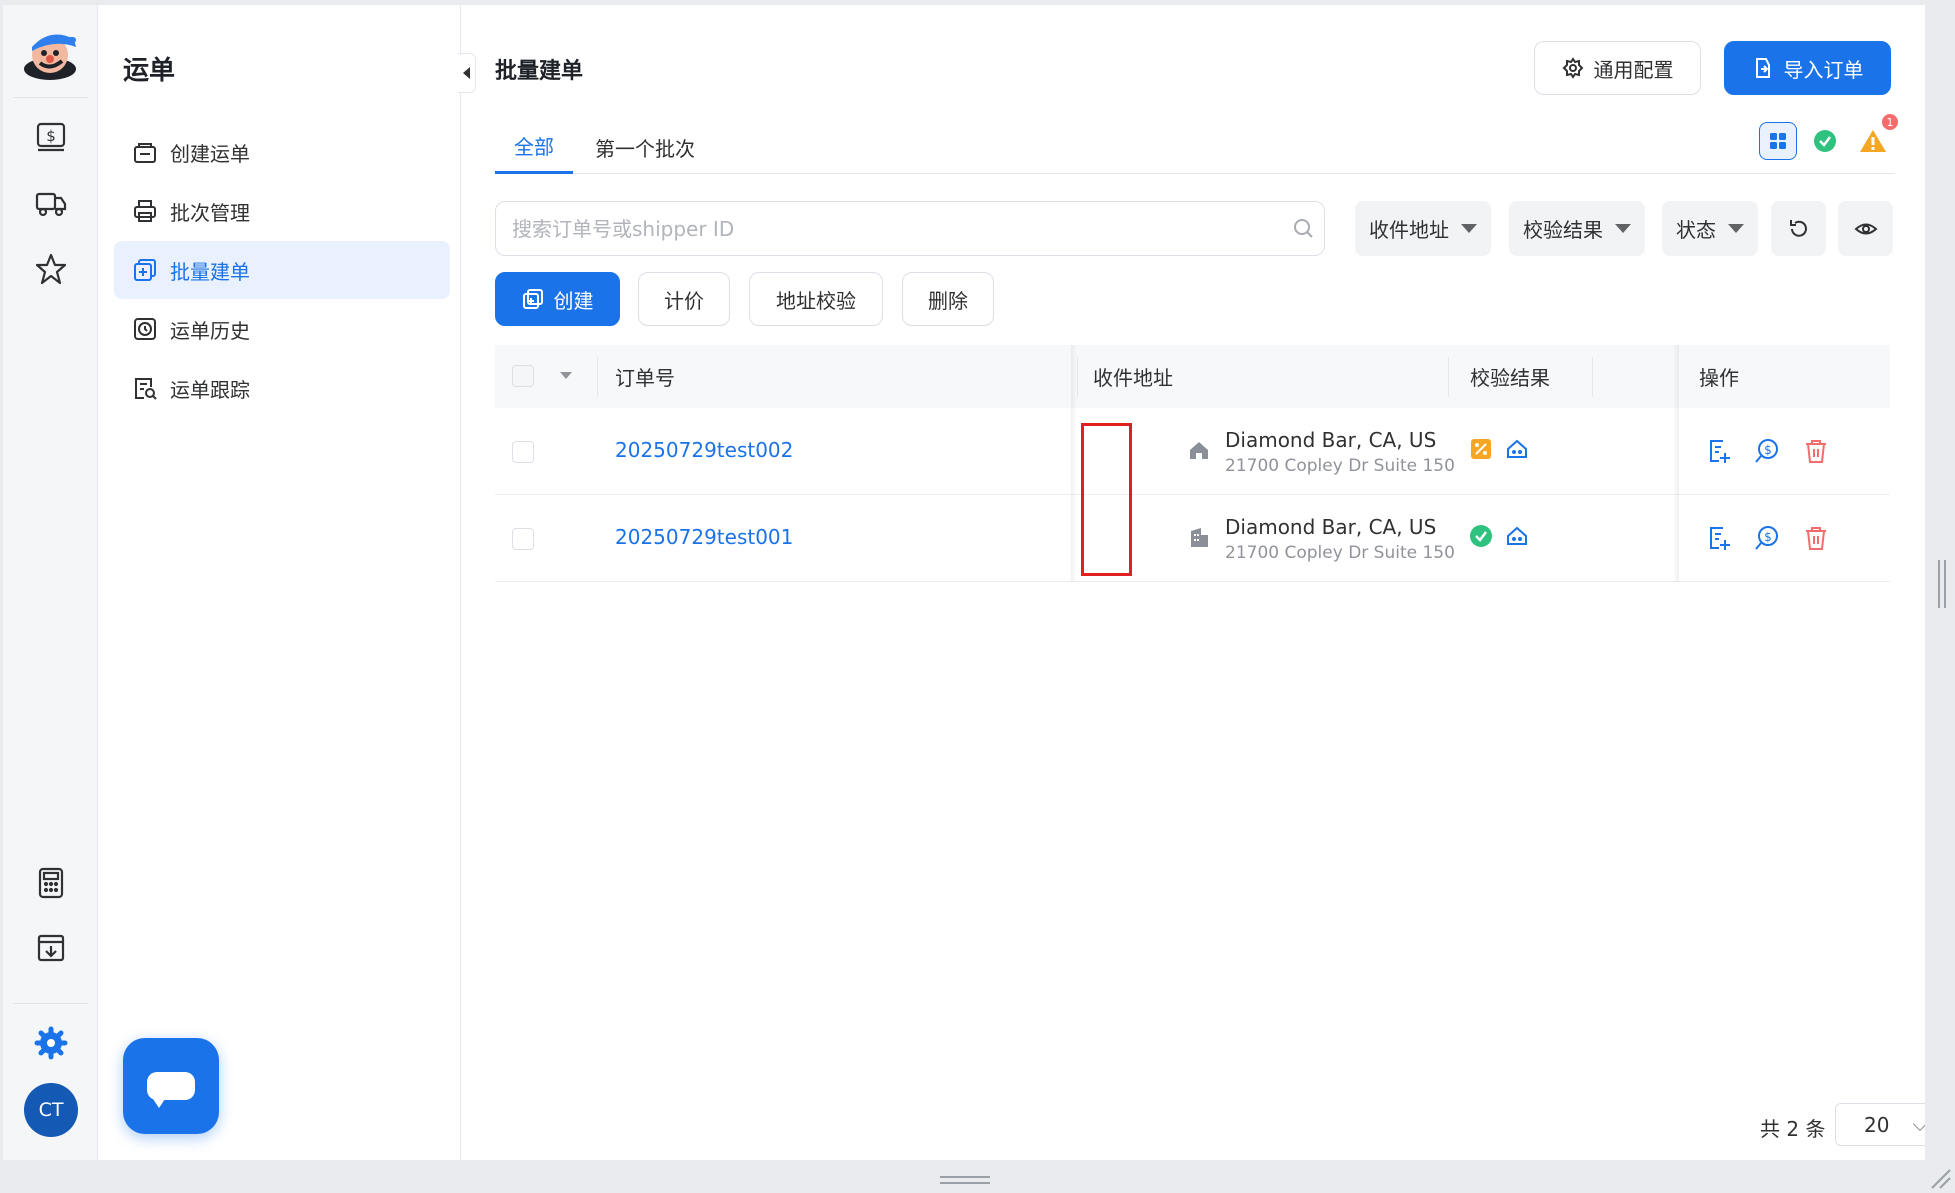 This screenshot has width=1955, height=1193. I want to click on filter-address: 收件地址, so click(1423, 228).